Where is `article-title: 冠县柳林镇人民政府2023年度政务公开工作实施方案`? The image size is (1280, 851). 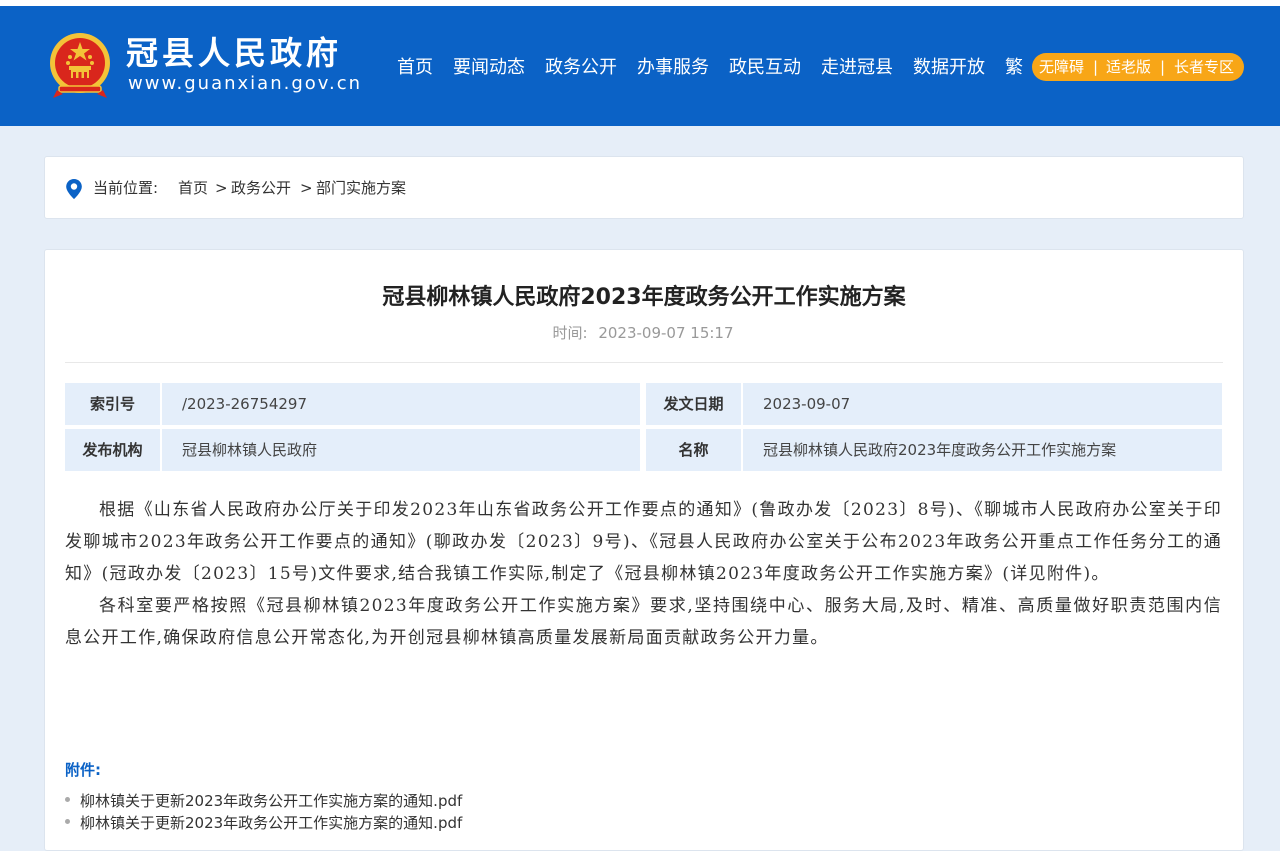
article-title: 冠县柳林镇人民政府2023年度政务公开工作实施方案 is located at coordinates (644, 297).